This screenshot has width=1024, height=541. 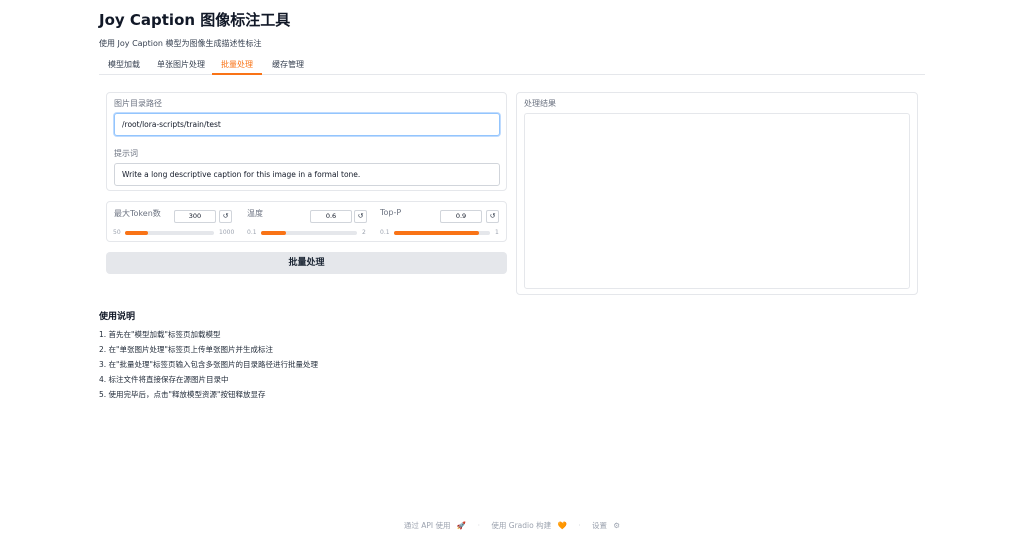 I want to click on top-p-max: 1, so click(x=497, y=232).